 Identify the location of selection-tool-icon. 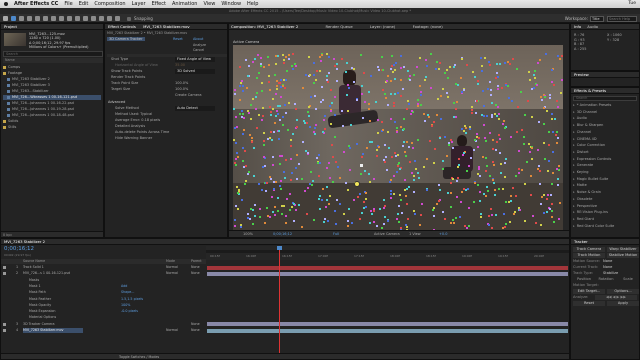
(13, 18).